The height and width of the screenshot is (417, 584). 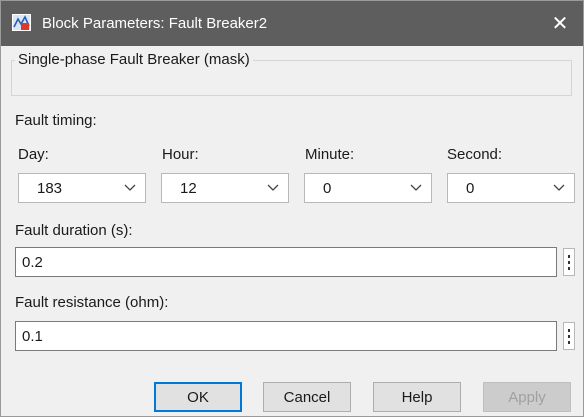 I want to click on mask-title: Single-phase Fault Breaker (mask), so click(x=134, y=60).